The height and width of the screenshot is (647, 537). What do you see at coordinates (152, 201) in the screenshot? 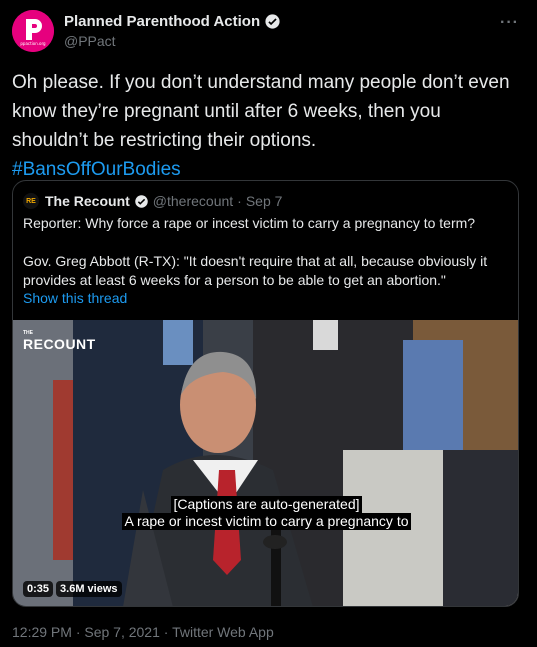
I see `quoted-tweet-header: RE The Recount @therecount · Sep 7` at bounding box center [152, 201].